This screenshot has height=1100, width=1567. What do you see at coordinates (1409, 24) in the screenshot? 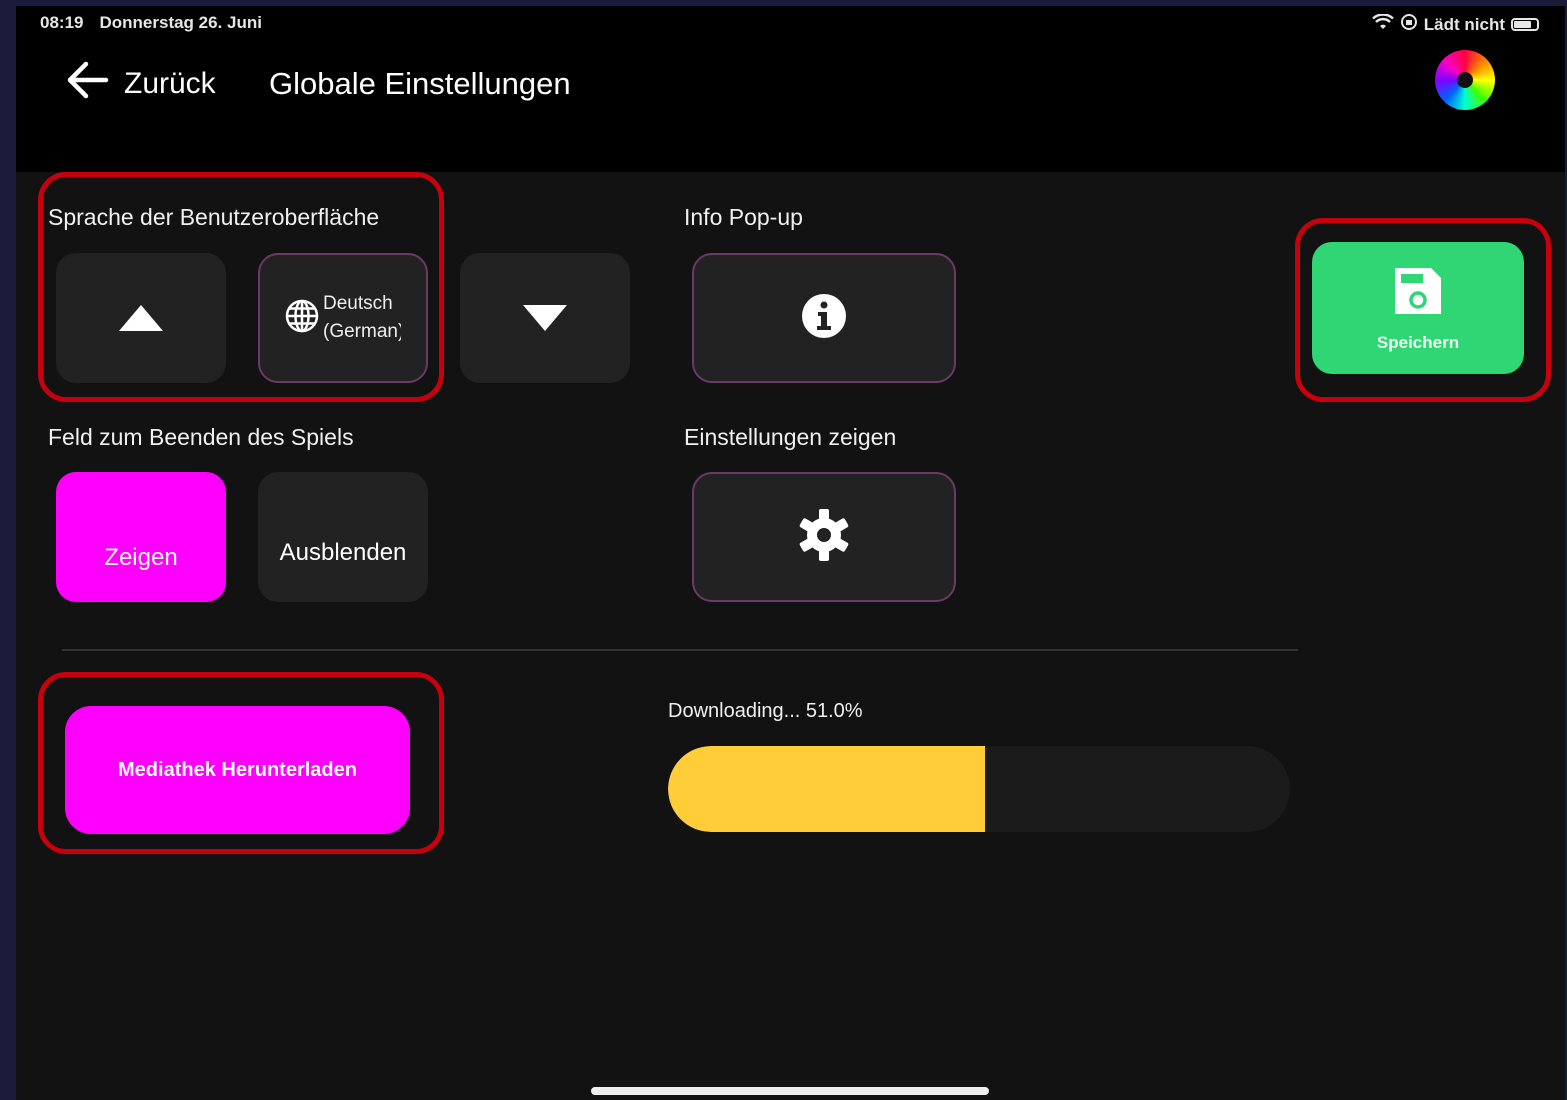
I see `orientation-lock-icon` at bounding box center [1409, 24].